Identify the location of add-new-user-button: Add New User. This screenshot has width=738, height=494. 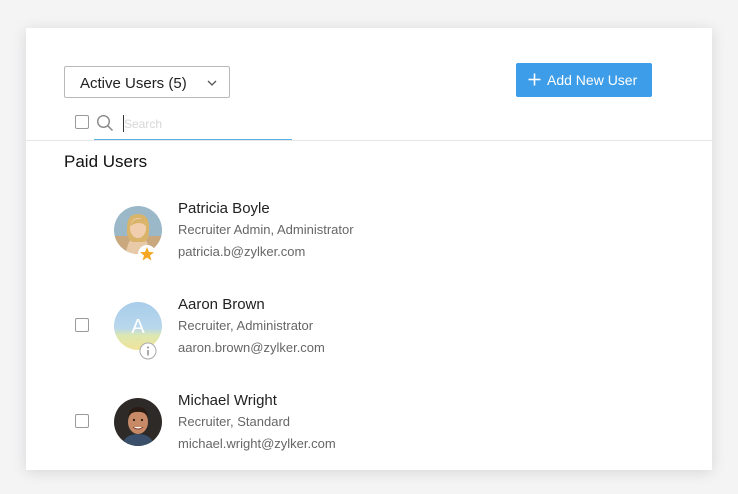
(584, 80).